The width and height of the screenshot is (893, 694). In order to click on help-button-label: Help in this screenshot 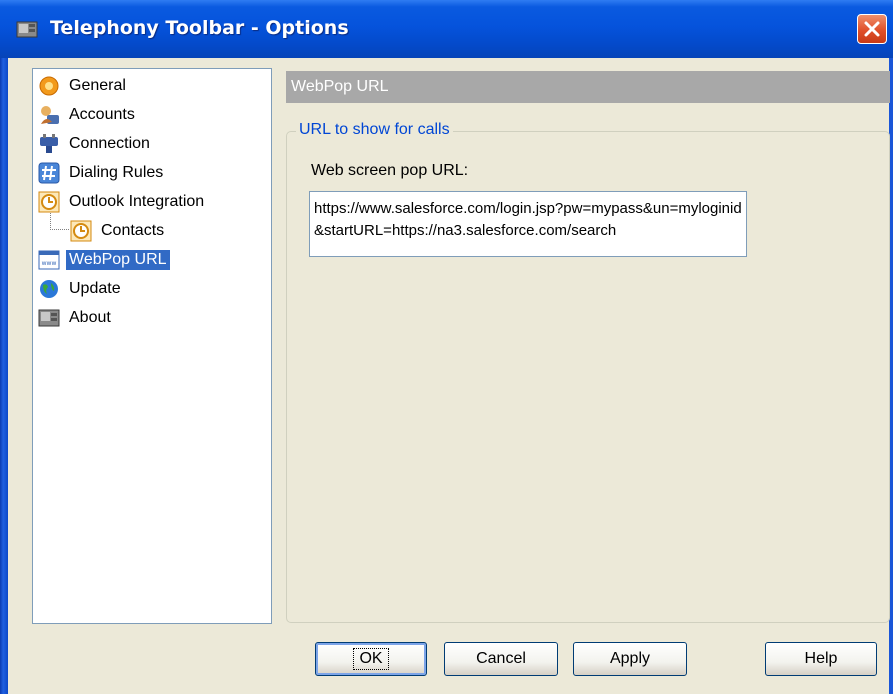, I will do `click(821, 658)`.